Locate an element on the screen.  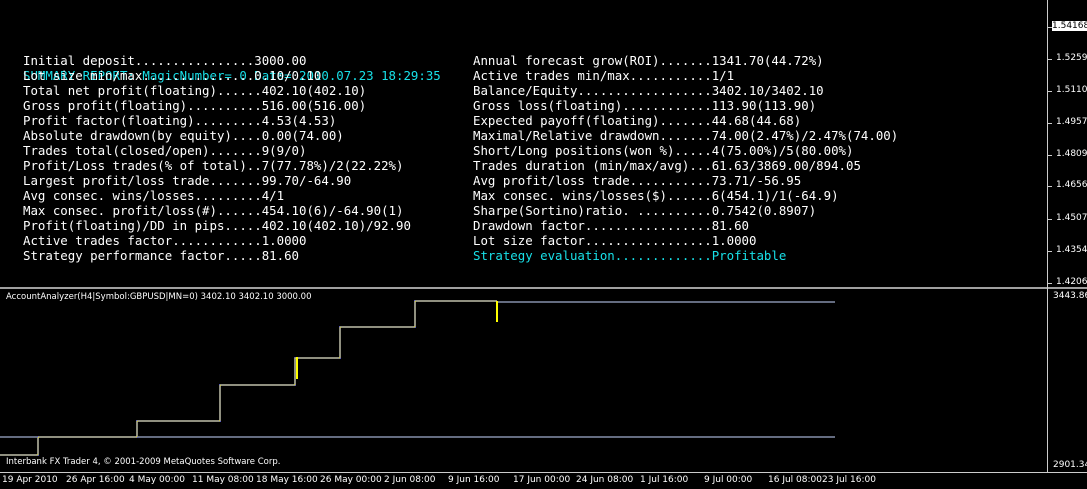
price-tick-label: 1.49575 is located at coordinates (1071, 122).